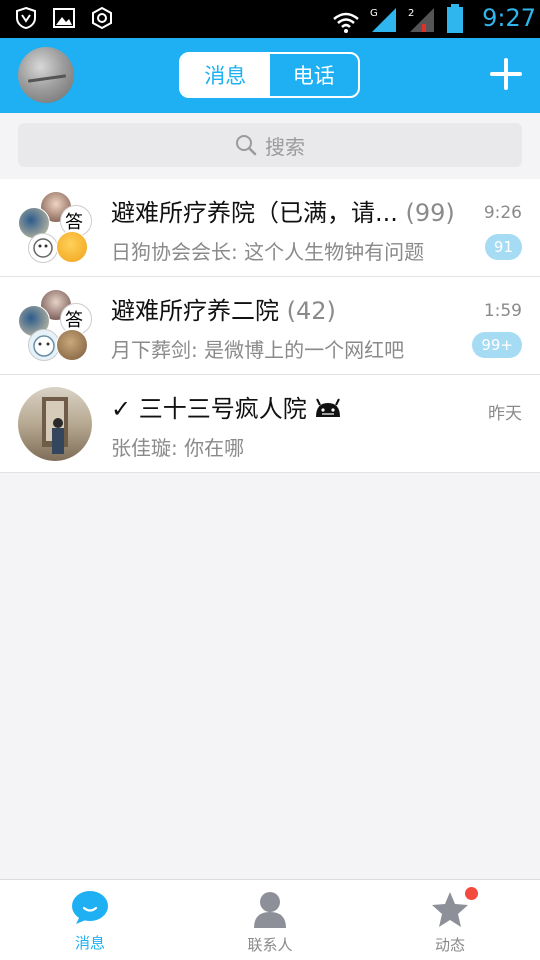 This screenshot has height=960, width=540. I want to click on plus-icon, so click(506, 74).